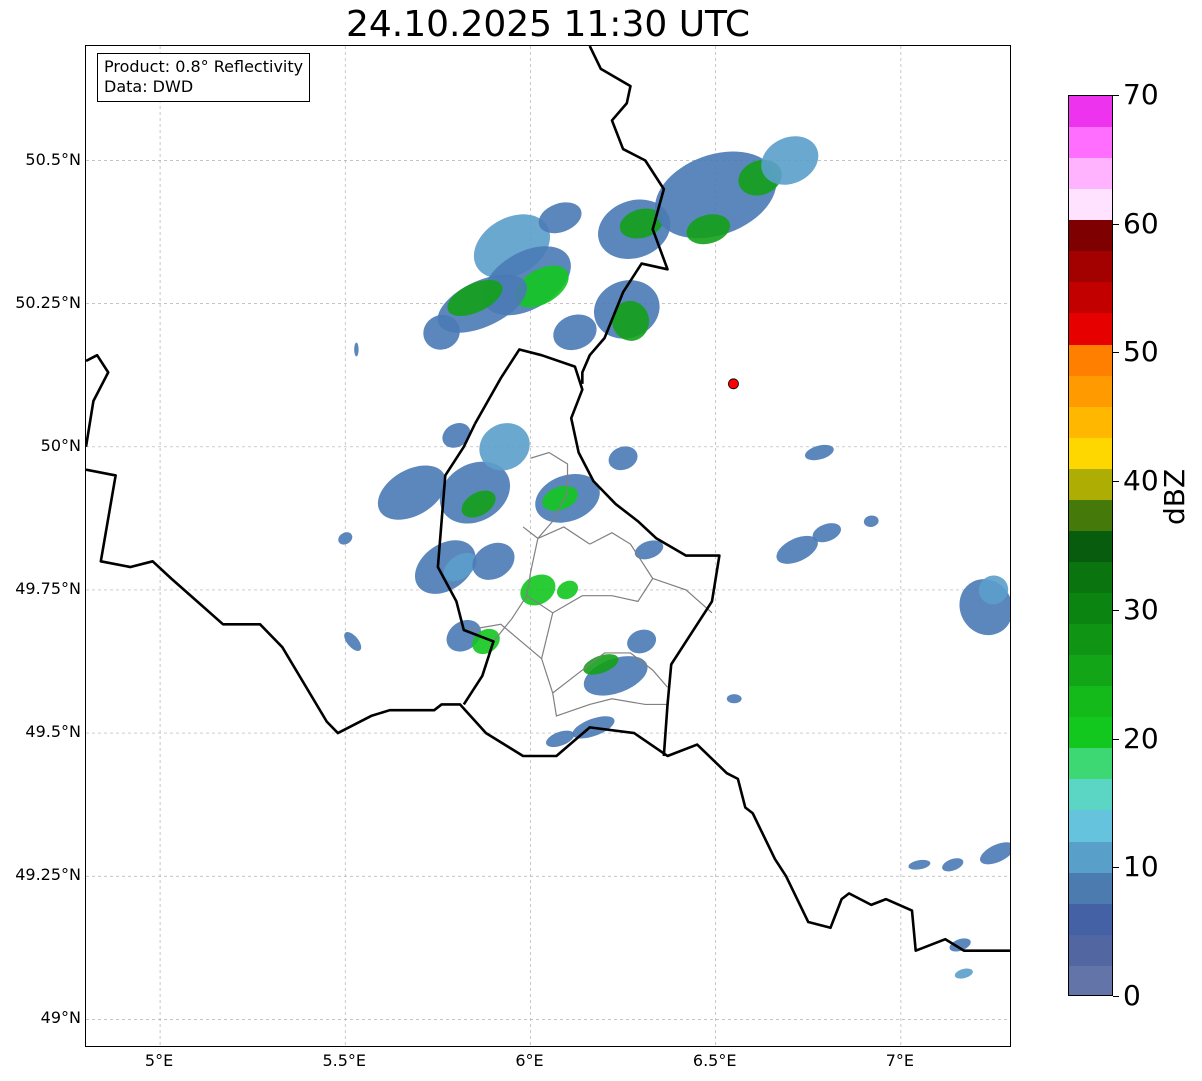 The width and height of the screenshot is (1202, 1081). I want to click on data-source-label: Data: DWD, so click(149, 86).